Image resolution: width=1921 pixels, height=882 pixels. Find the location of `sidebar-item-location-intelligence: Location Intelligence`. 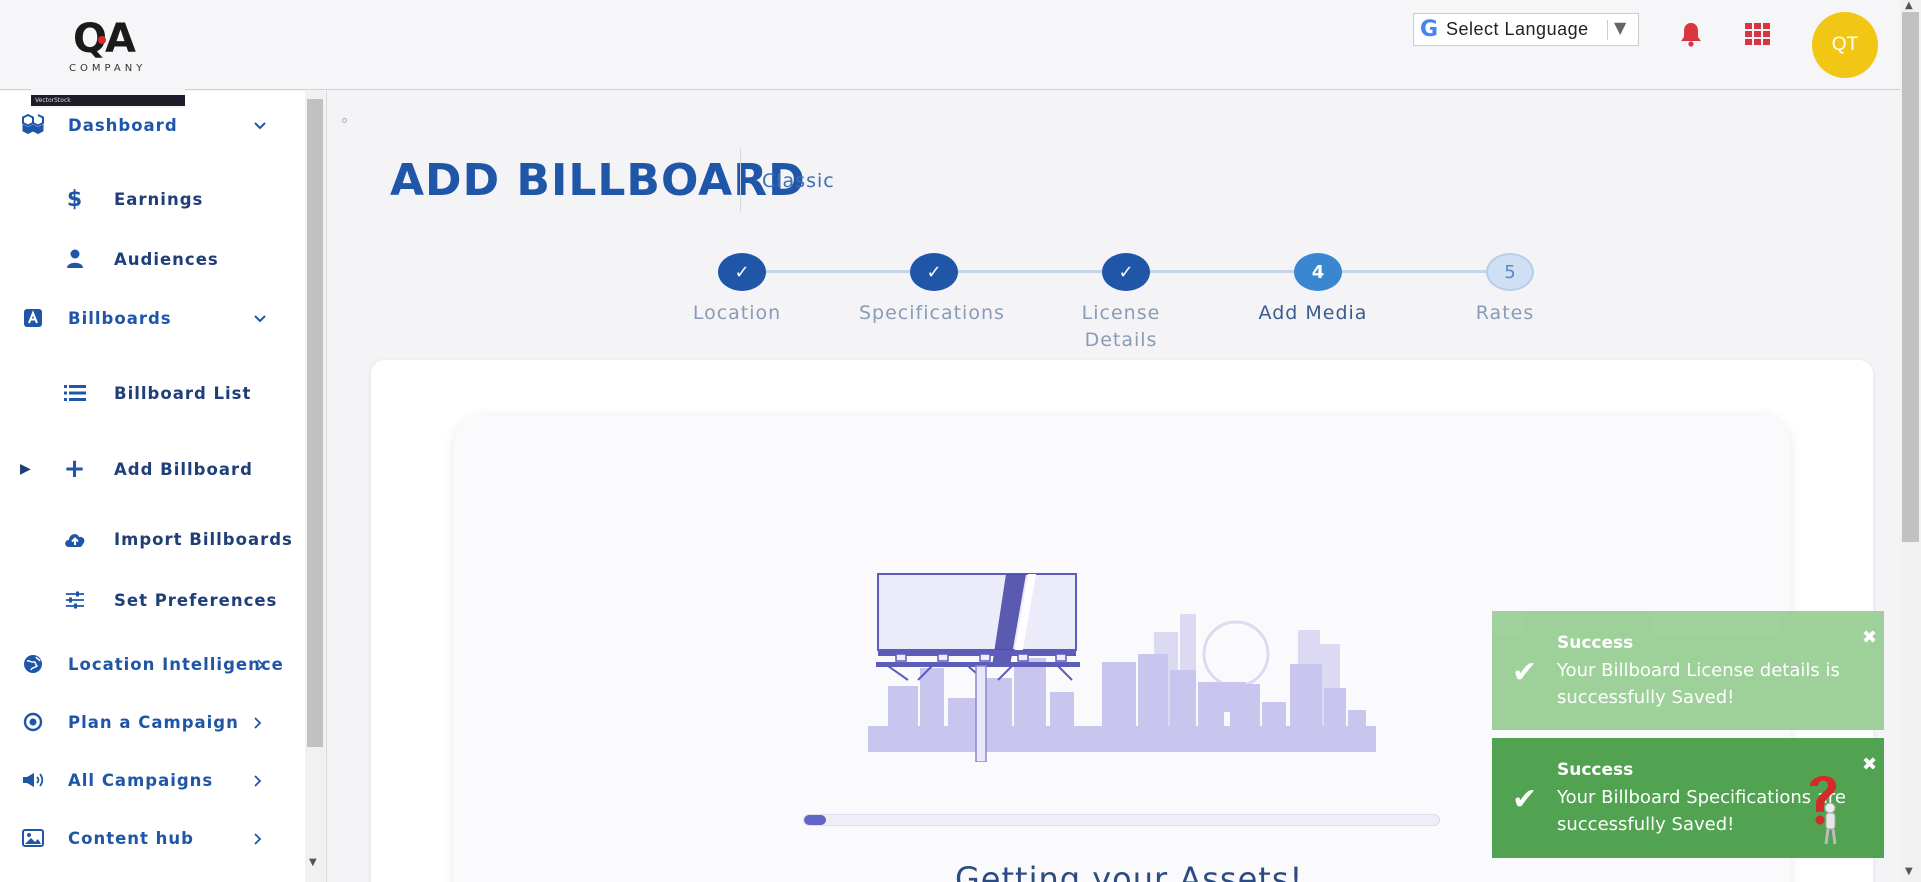

sidebar-item-location-intelligence: Location Intelligence is located at coordinates (152, 664).